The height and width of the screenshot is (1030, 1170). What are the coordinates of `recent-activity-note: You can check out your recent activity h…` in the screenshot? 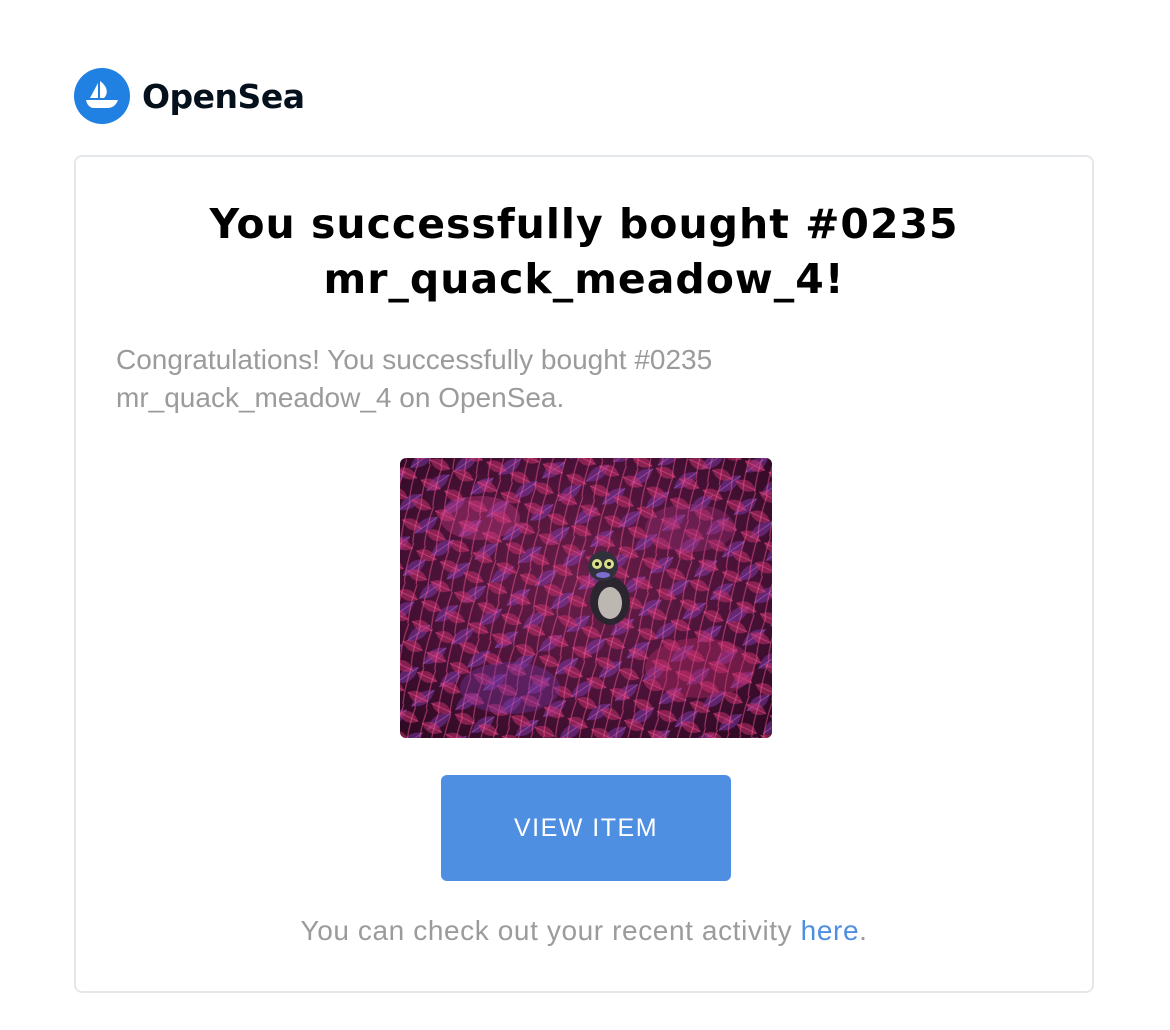 It's located at (584, 931).